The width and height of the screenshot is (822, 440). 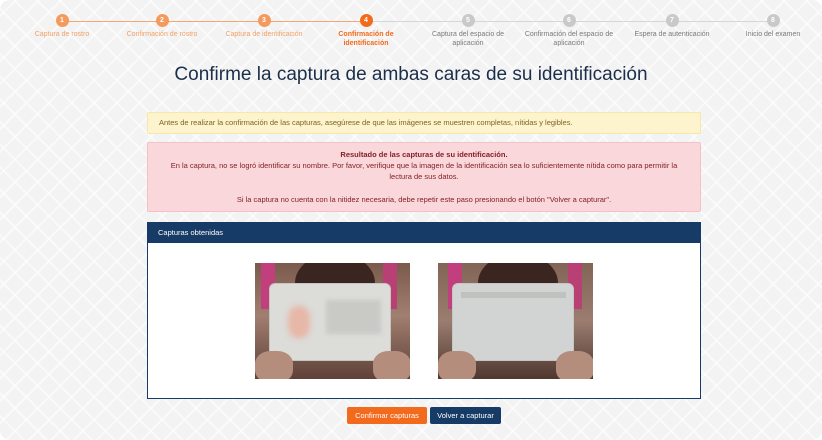 I want to click on step-label: Captura de identificación, so click(x=264, y=34).